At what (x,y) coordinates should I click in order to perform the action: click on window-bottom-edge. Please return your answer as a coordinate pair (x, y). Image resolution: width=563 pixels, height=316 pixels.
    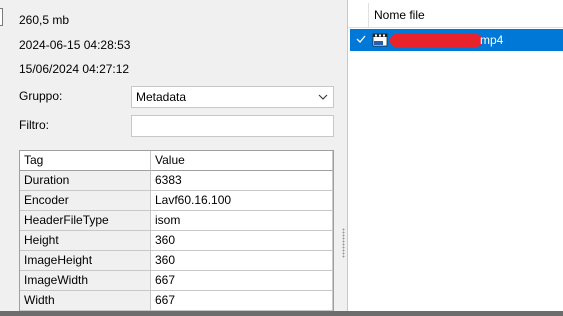
    Looking at the image, I should click on (281, 313).